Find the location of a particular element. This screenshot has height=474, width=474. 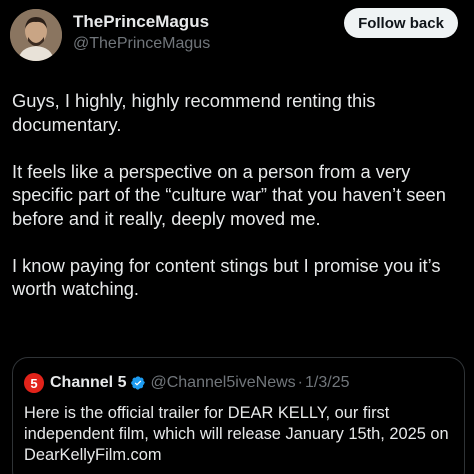

verified-badge-icon is located at coordinates (138, 383).